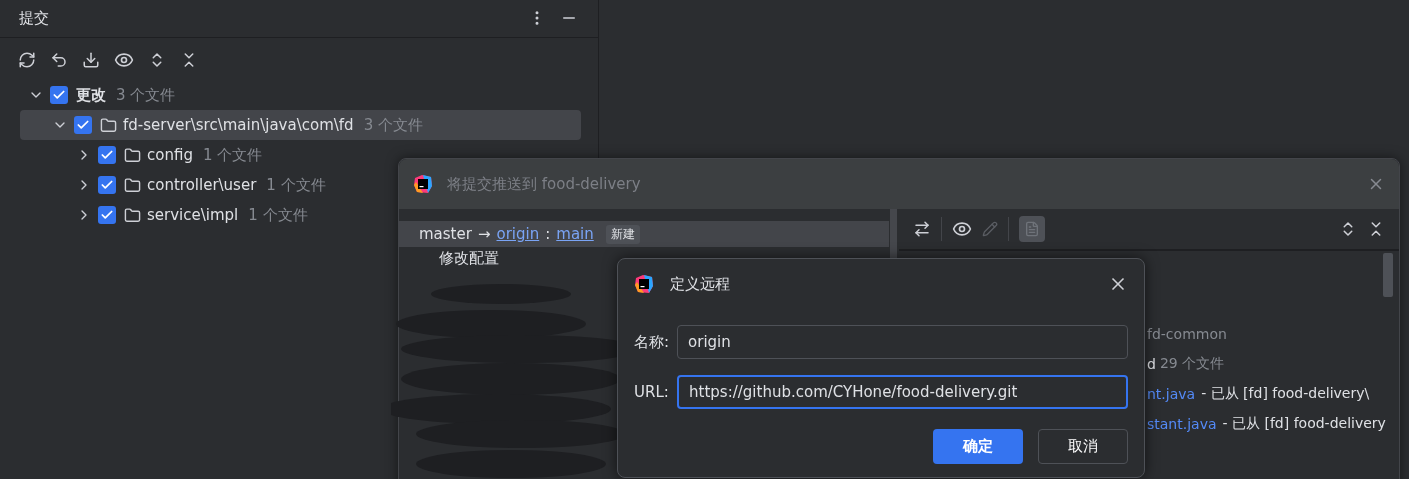 The width and height of the screenshot is (1409, 479). What do you see at coordinates (644, 234) in the screenshot?
I see `branch-row: master → origin : main 新建` at bounding box center [644, 234].